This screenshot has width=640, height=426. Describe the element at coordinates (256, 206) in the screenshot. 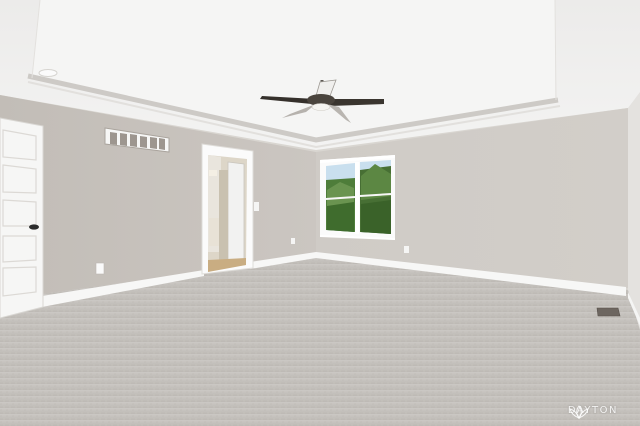

I see `light-switch` at that location.